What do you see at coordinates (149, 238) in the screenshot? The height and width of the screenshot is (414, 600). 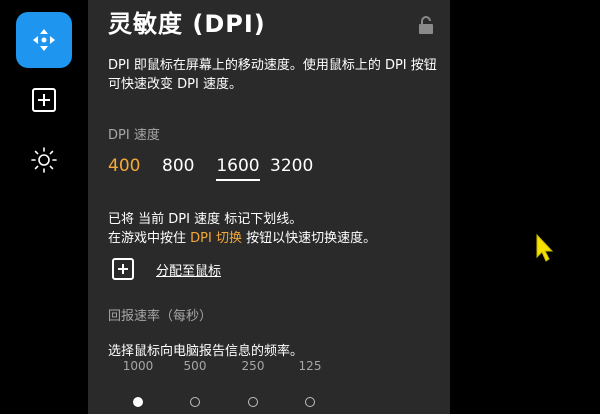 I see `note-line-2-prefix: 在游戏中按住` at bounding box center [149, 238].